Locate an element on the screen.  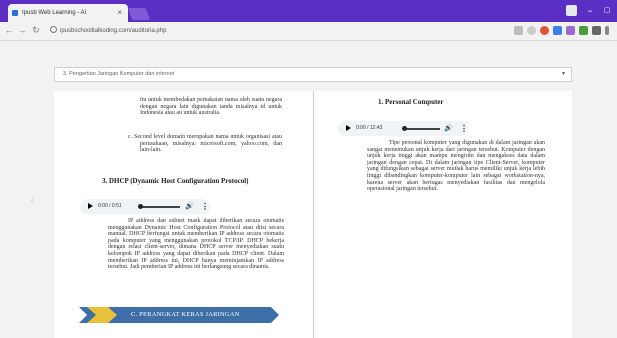
section-banner: C. PERANGKAT KERAS JARINGAN is located at coordinates (184, 315).